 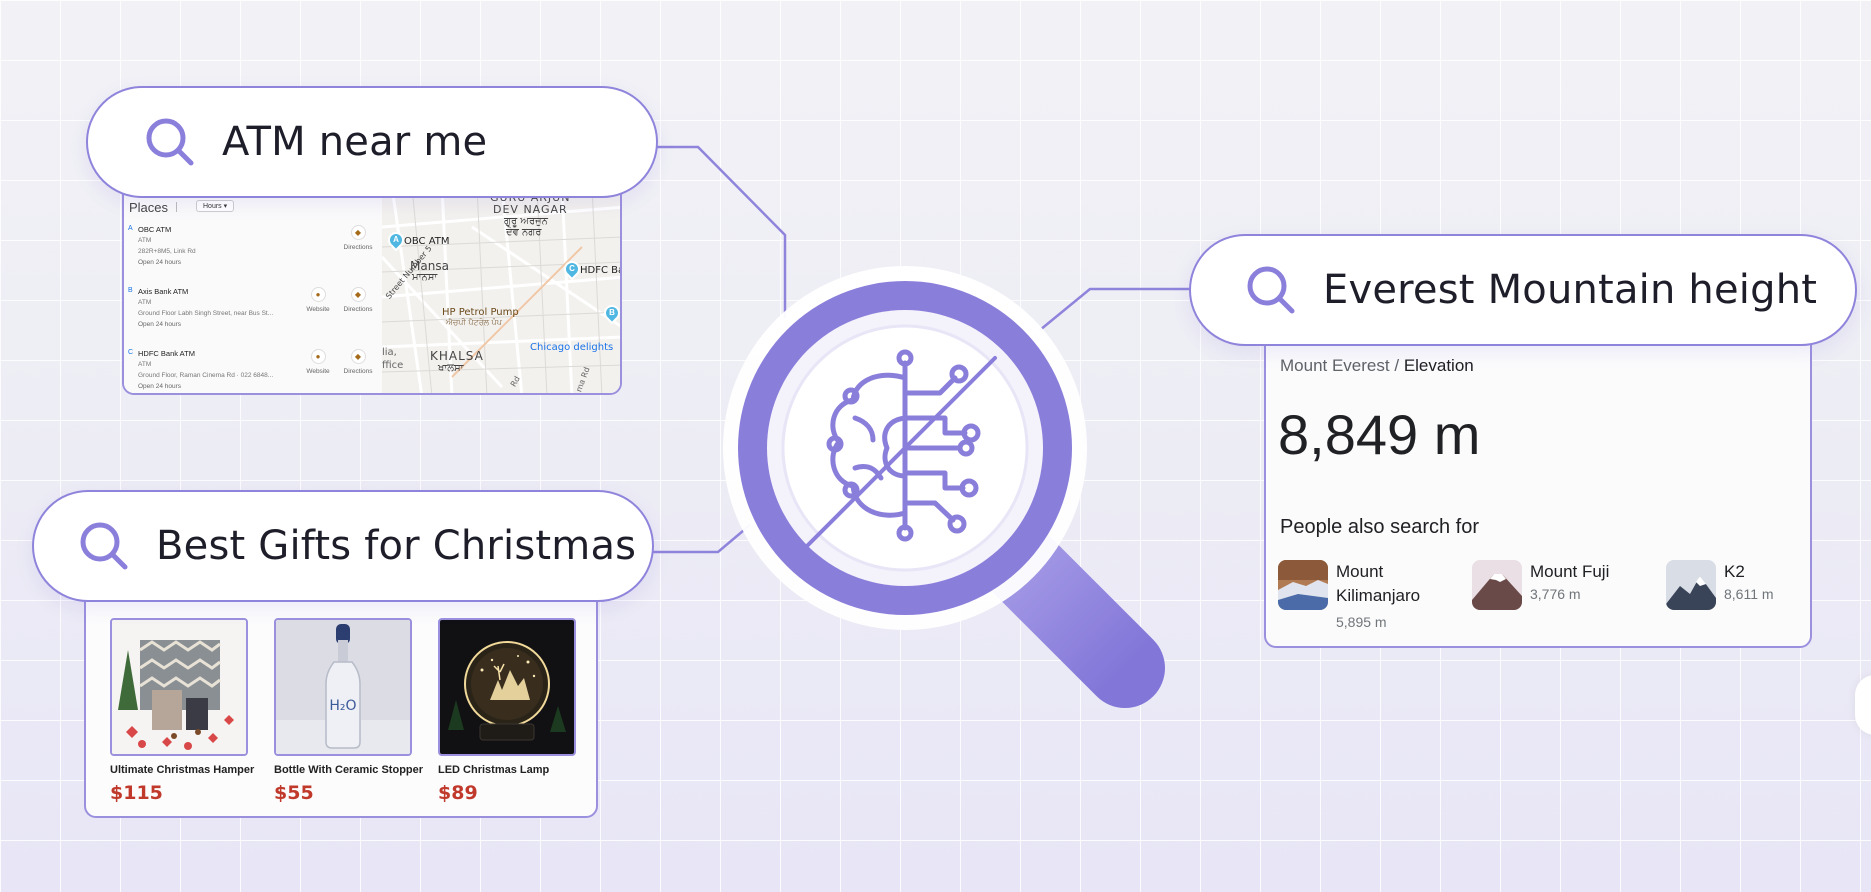 What do you see at coordinates (149, 207) in the screenshot?
I see `places-label: Places` at bounding box center [149, 207].